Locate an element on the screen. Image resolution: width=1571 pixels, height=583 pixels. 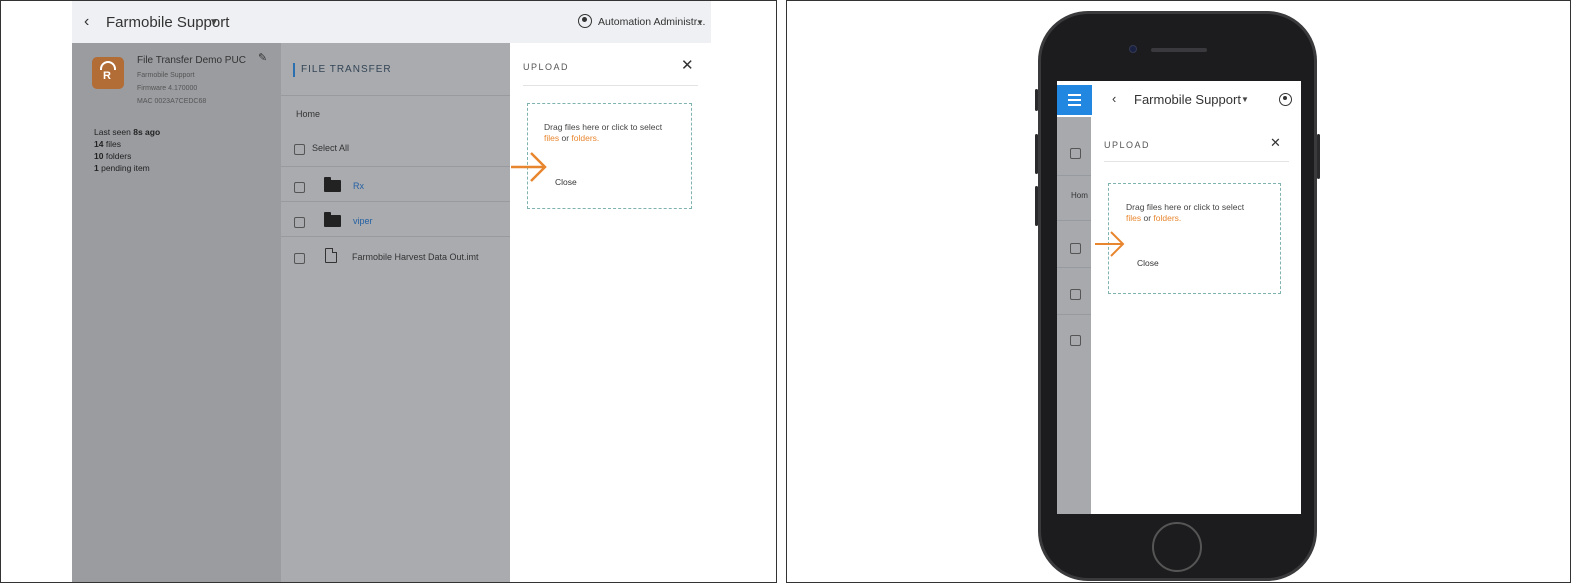
volume-down-button is located at coordinates (1036, 206).